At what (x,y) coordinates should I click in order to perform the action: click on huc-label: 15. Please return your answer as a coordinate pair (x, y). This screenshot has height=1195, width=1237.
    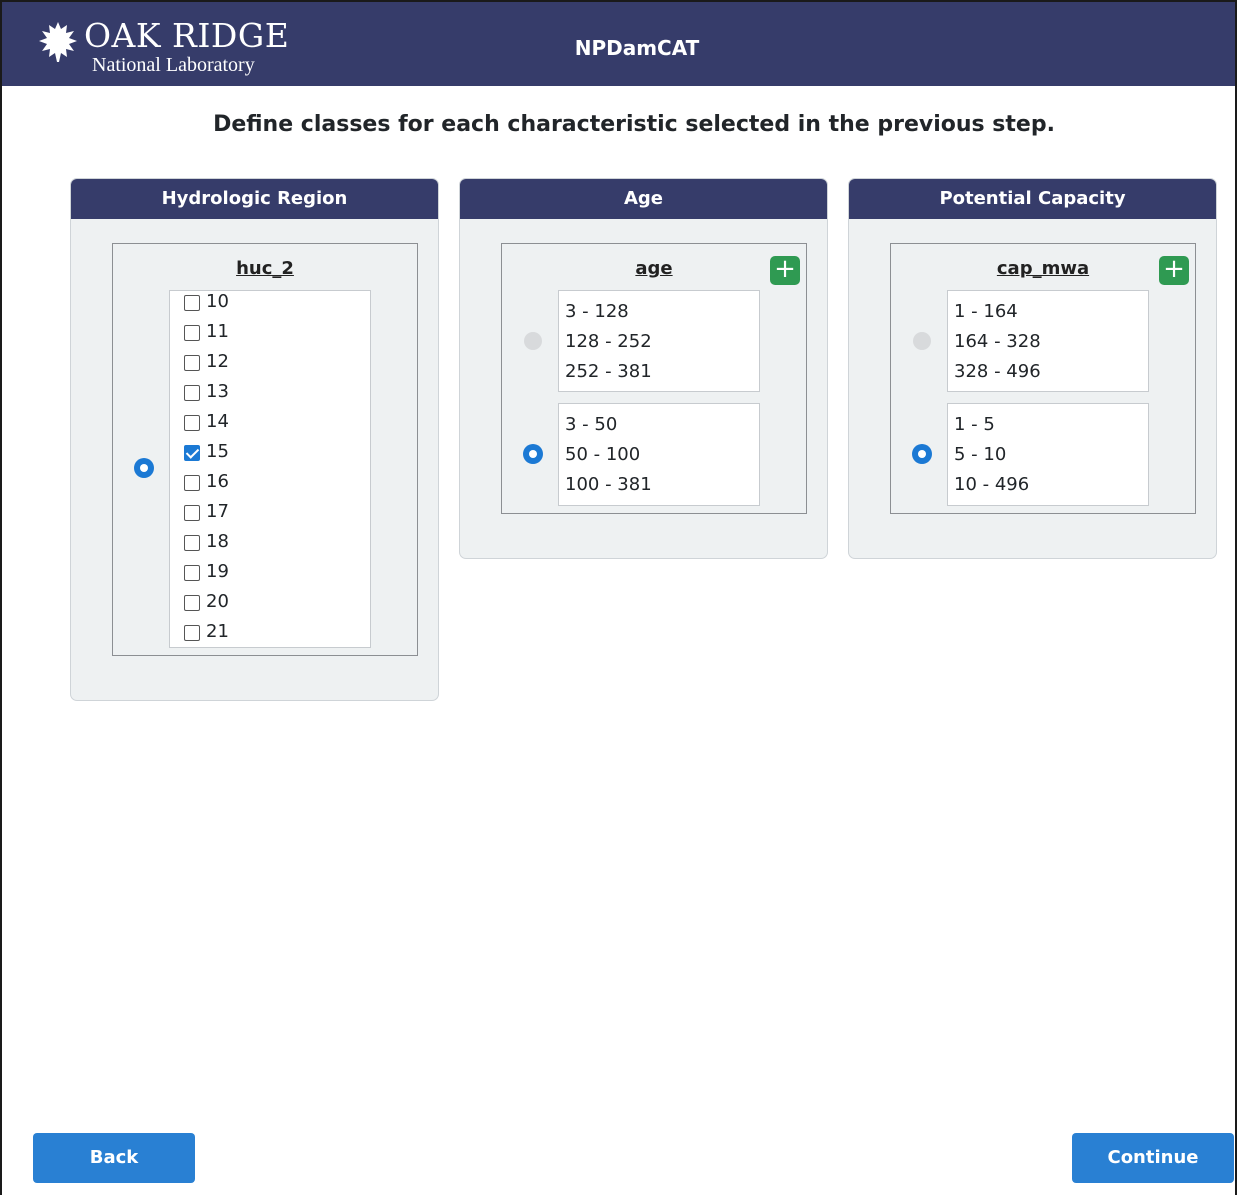
    Looking at the image, I should click on (217, 451).